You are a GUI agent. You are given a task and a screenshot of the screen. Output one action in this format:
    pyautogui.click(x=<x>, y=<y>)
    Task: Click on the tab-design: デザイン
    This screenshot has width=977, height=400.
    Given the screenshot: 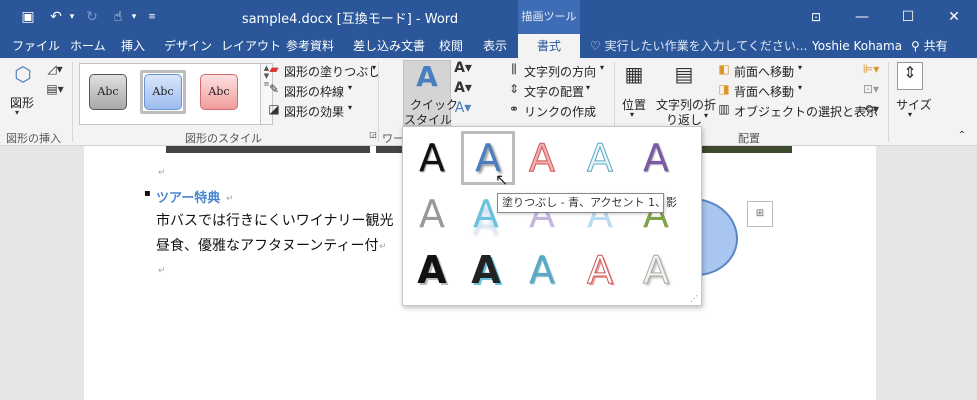 What is the action you would take?
    pyautogui.click(x=188, y=46)
    